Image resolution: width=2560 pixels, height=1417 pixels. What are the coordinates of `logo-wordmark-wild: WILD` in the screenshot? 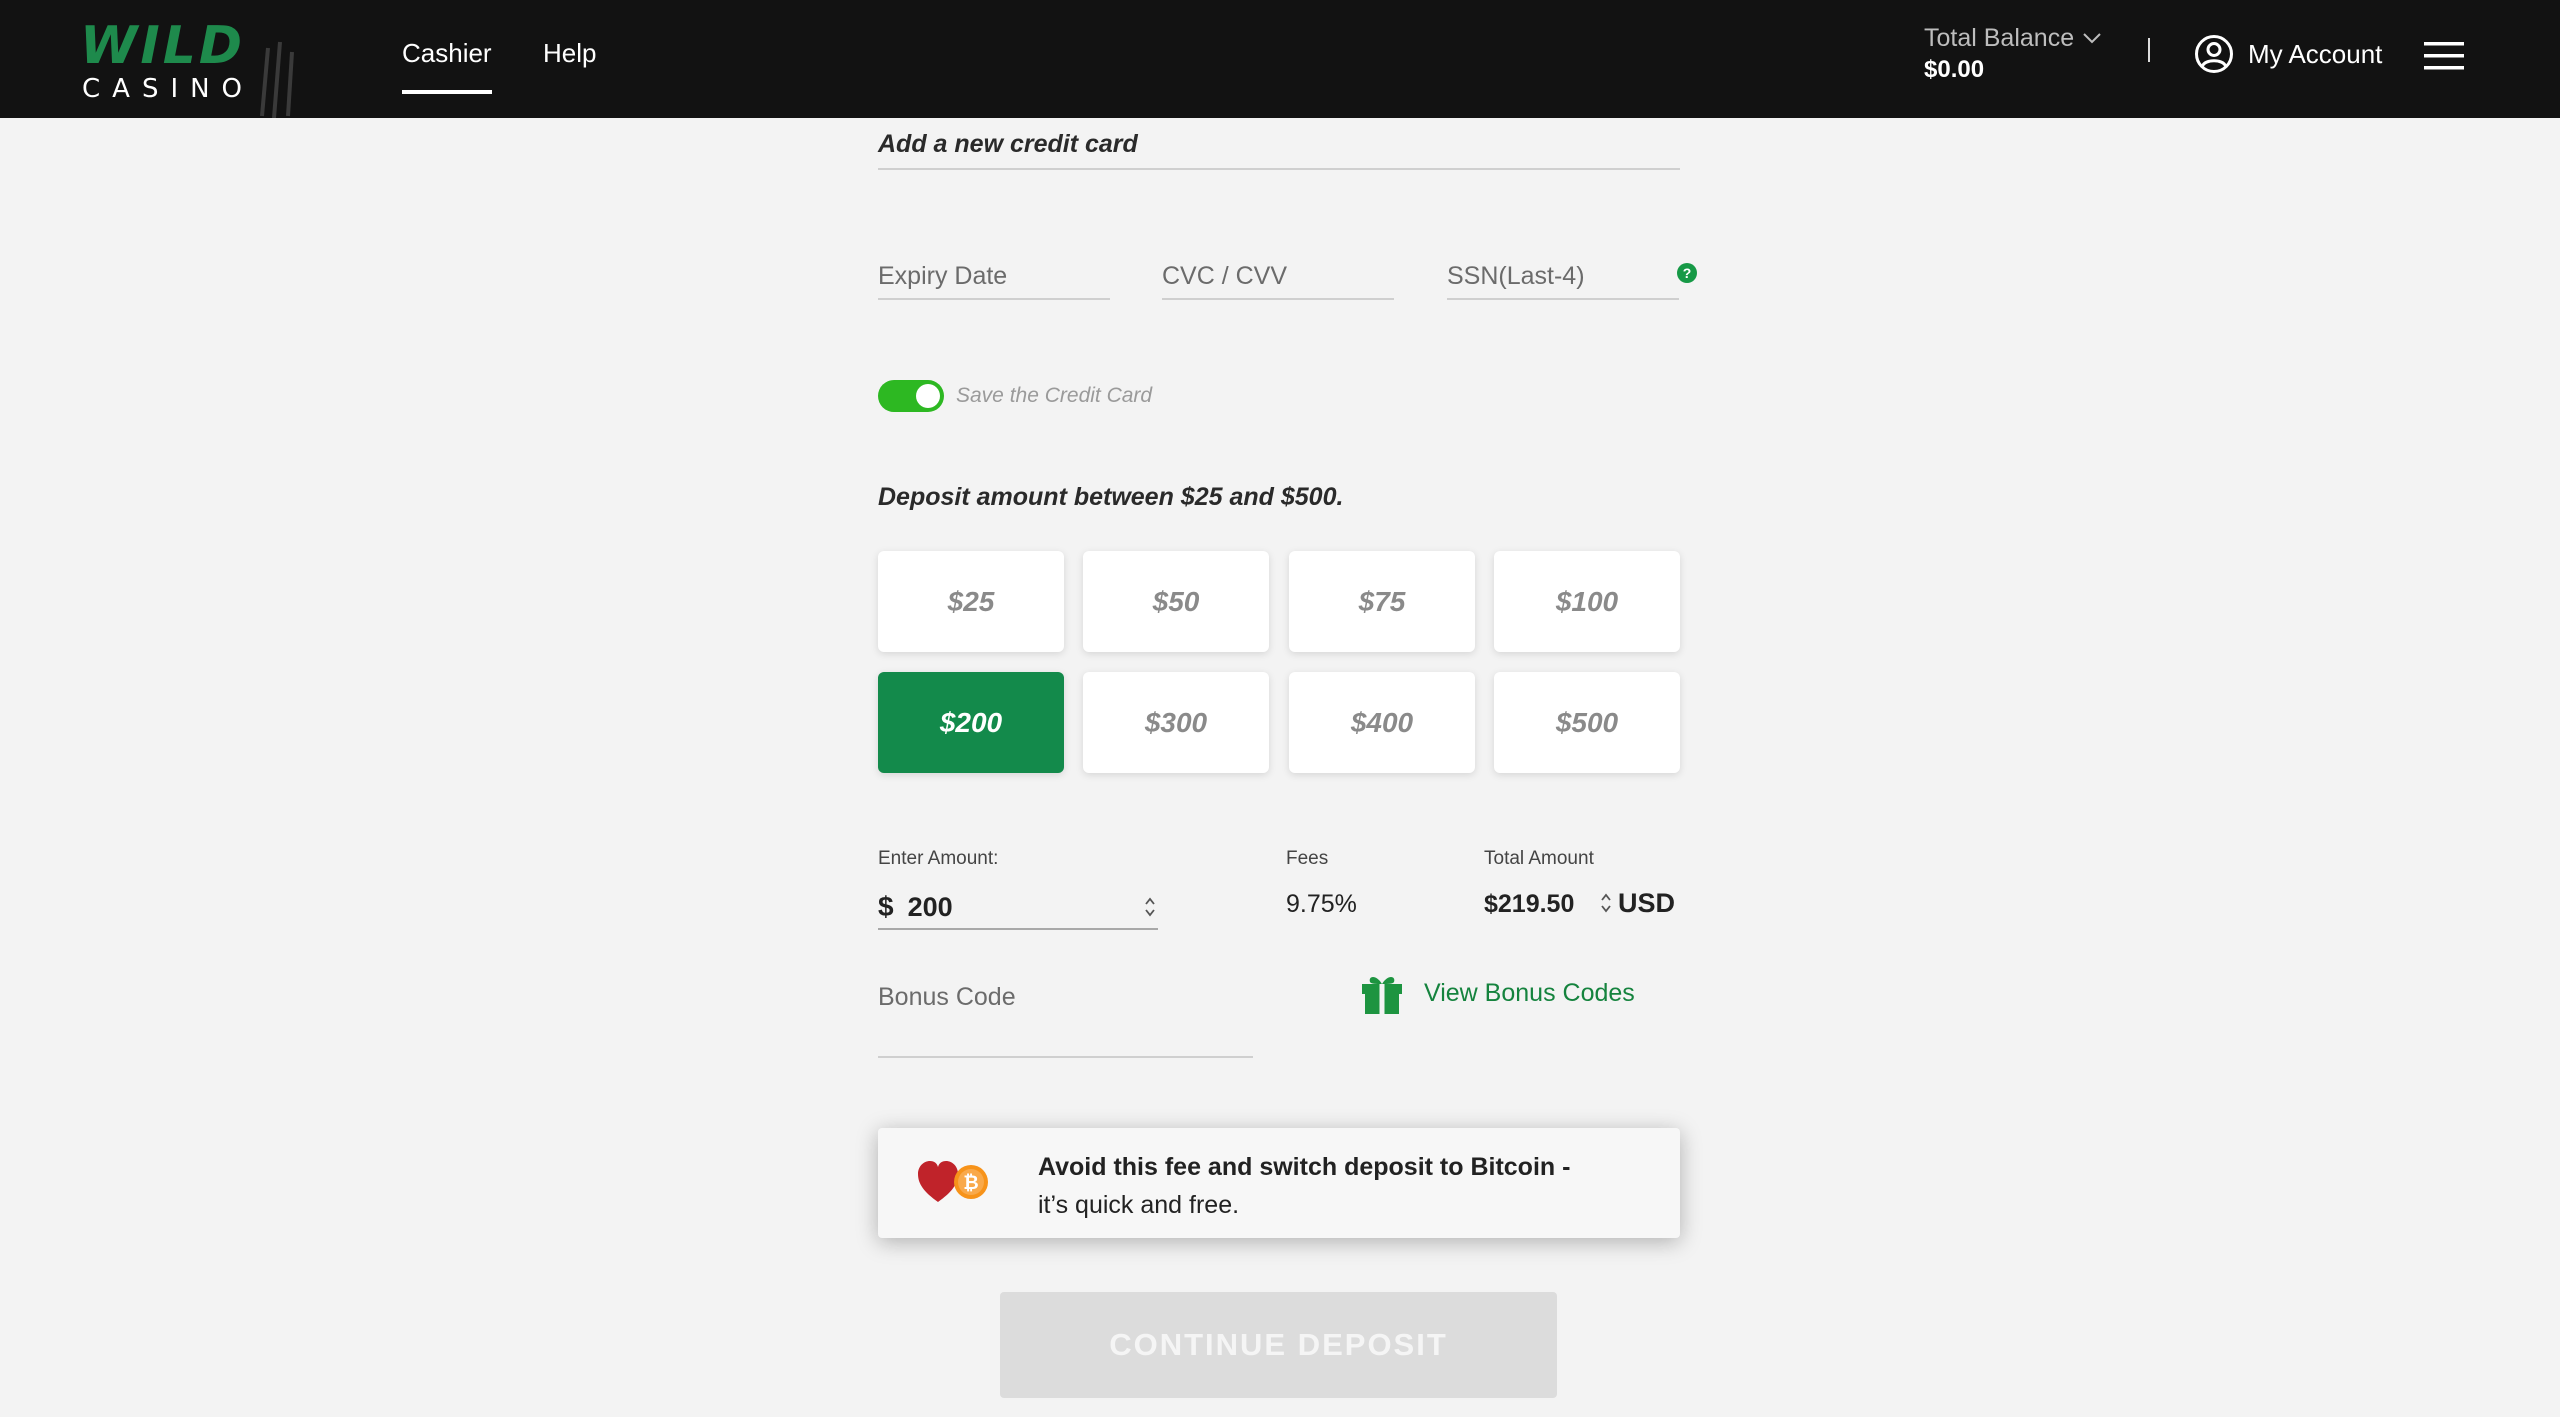 It's located at (163, 46).